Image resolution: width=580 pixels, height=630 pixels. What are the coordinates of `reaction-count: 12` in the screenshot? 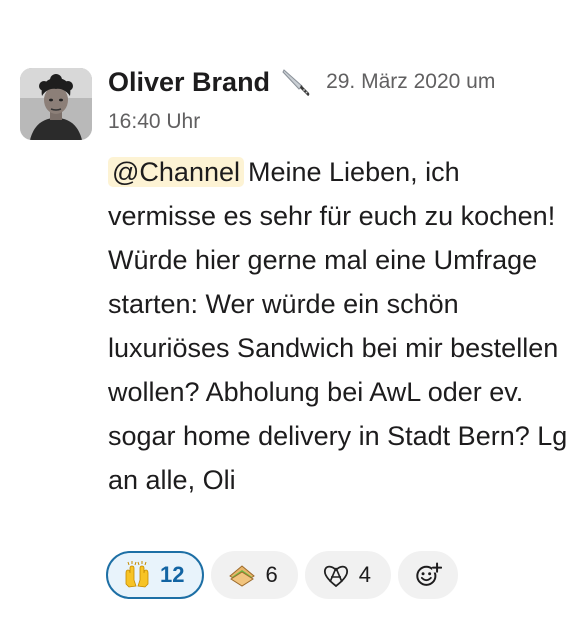 It's located at (172, 574).